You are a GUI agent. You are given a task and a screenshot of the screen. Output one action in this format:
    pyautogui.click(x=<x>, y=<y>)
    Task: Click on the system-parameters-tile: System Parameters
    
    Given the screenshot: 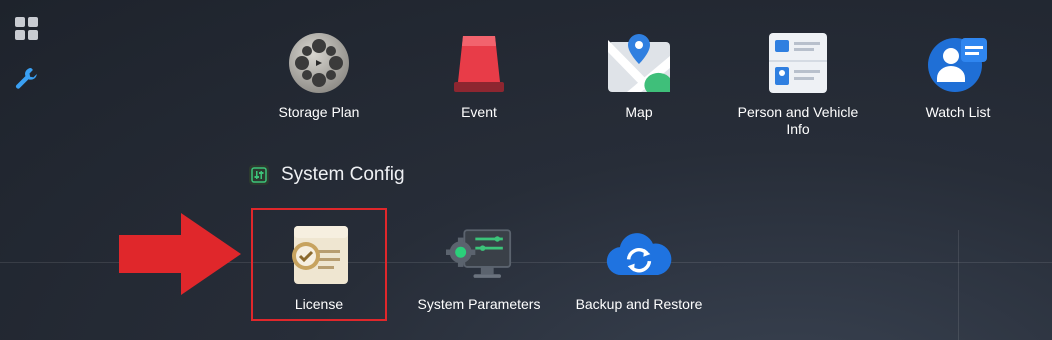 What is the action you would take?
    pyautogui.click(x=479, y=267)
    